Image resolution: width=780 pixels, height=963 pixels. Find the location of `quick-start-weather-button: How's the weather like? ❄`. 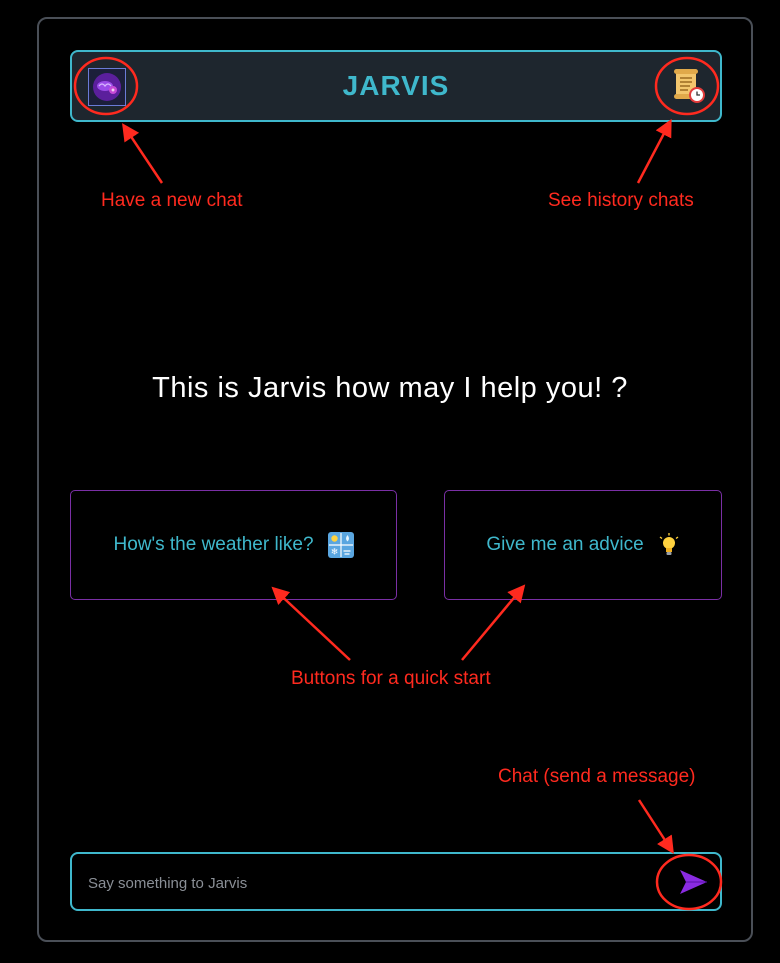

quick-start-weather-button: How's the weather like? ❄ is located at coordinates (233, 545).